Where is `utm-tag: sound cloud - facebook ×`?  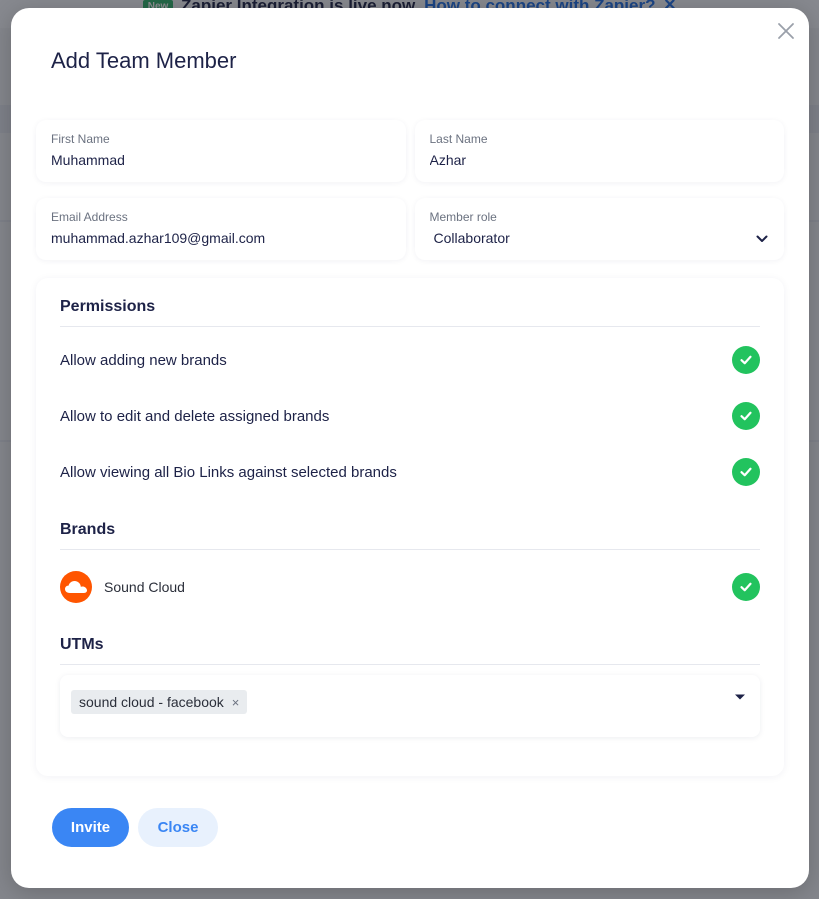
utm-tag: sound cloud - facebook × is located at coordinates (159, 702).